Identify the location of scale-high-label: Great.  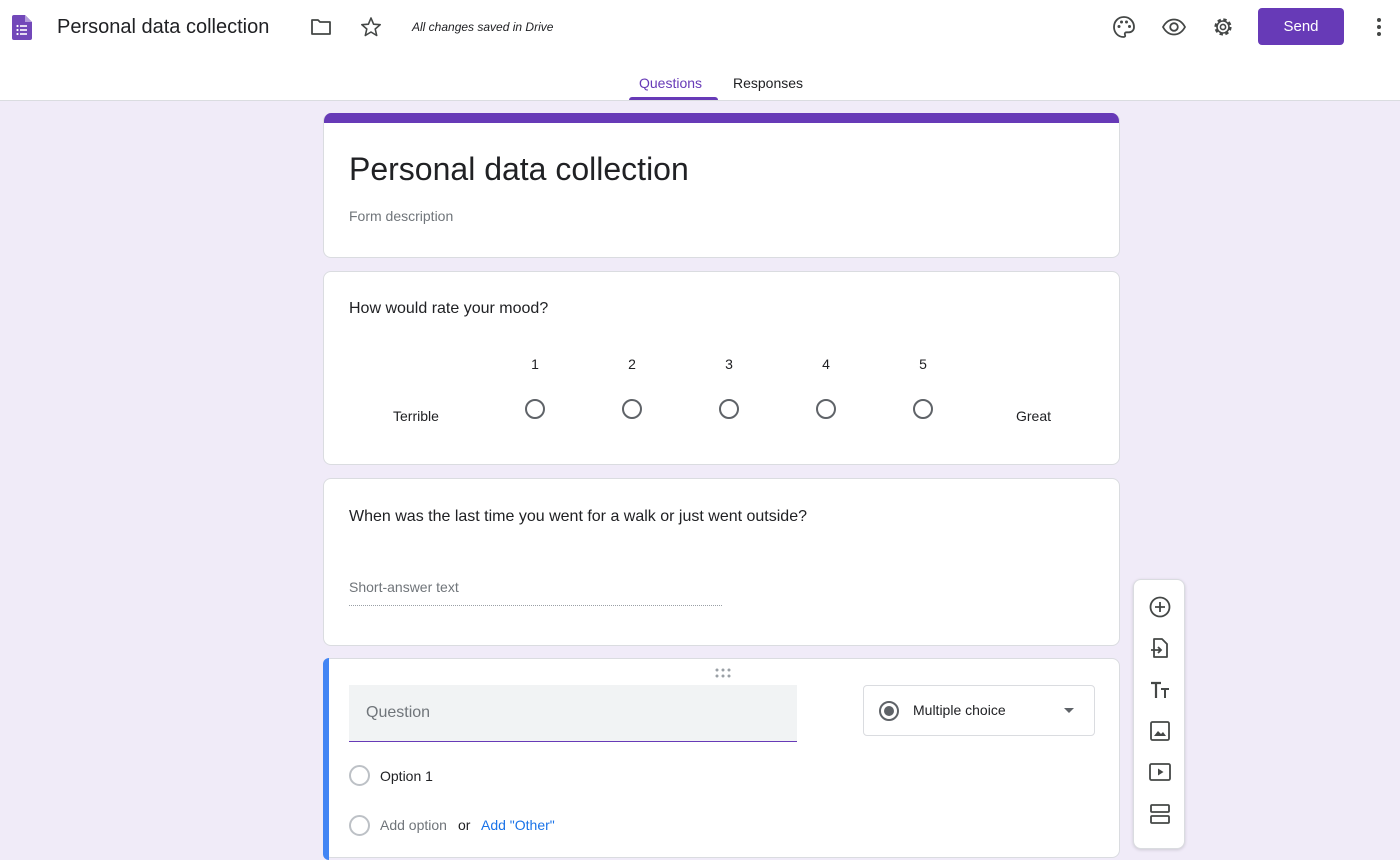
(1034, 416).